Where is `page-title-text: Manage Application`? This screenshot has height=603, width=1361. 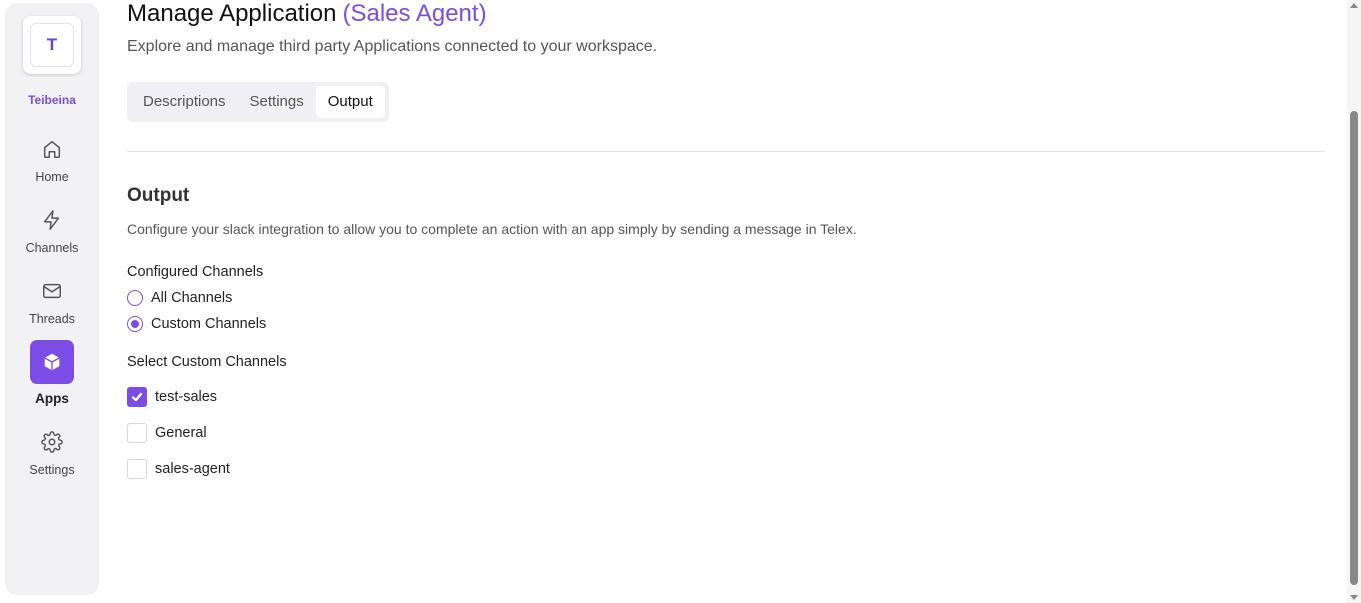
page-title-text: Manage Application is located at coordinates (232, 13).